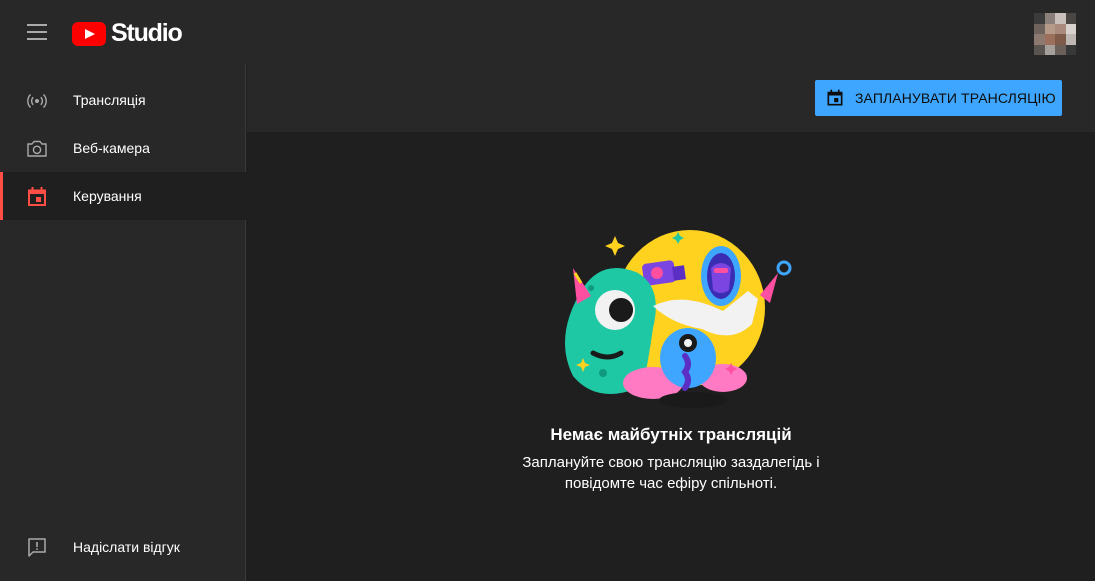  What do you see at coordinates (37, 148) in the screenshot?
I see `camera-icon` at bounding box center [37, 148].